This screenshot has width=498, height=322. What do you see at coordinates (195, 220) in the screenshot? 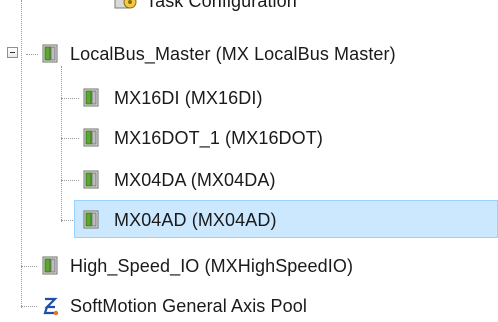
I see `tree-item-label: MX04AD (MX04AD)` at bounding box center [195, 220].